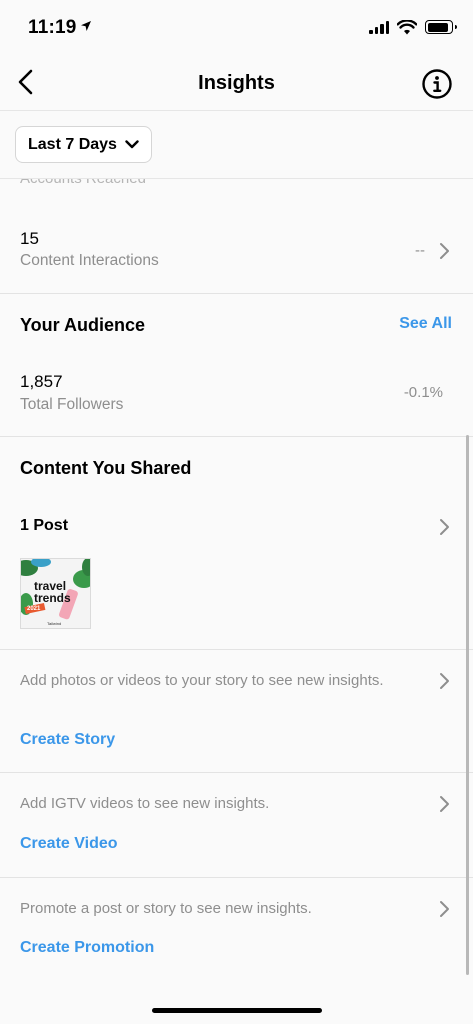 This screenshot has height=1024, width=473. What do you see at coordinates (236, 28) in the screenshot?
I see `status-bar: 11:19` at bounding box center [236, 28].